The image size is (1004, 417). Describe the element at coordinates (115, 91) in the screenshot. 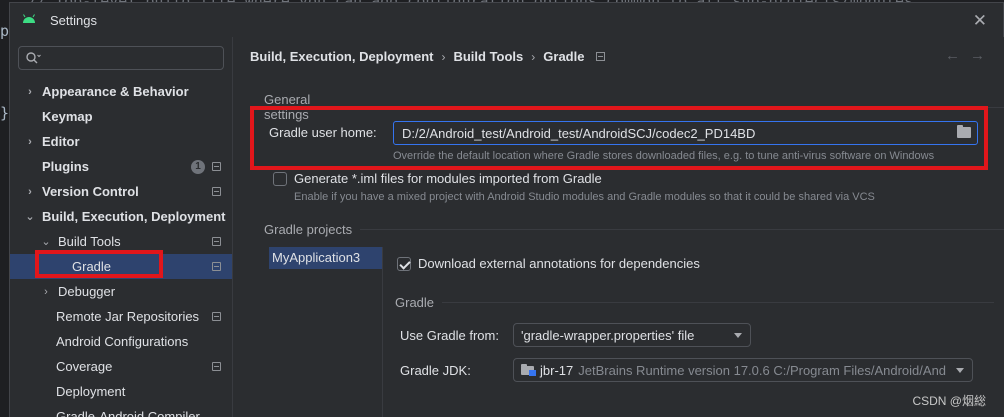

I see `sidebar-item-label: Appearance & Behavior` at that location.